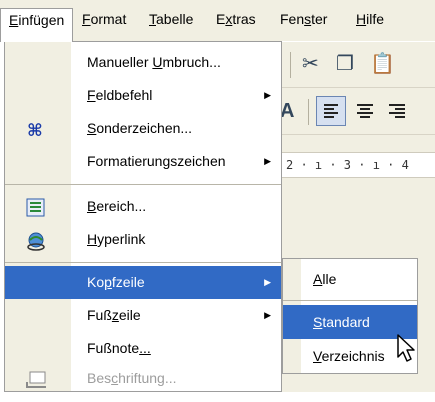  I want to click on menu-item-formatting-marks: Formatierungszeichen ▶, so click(143, 161).